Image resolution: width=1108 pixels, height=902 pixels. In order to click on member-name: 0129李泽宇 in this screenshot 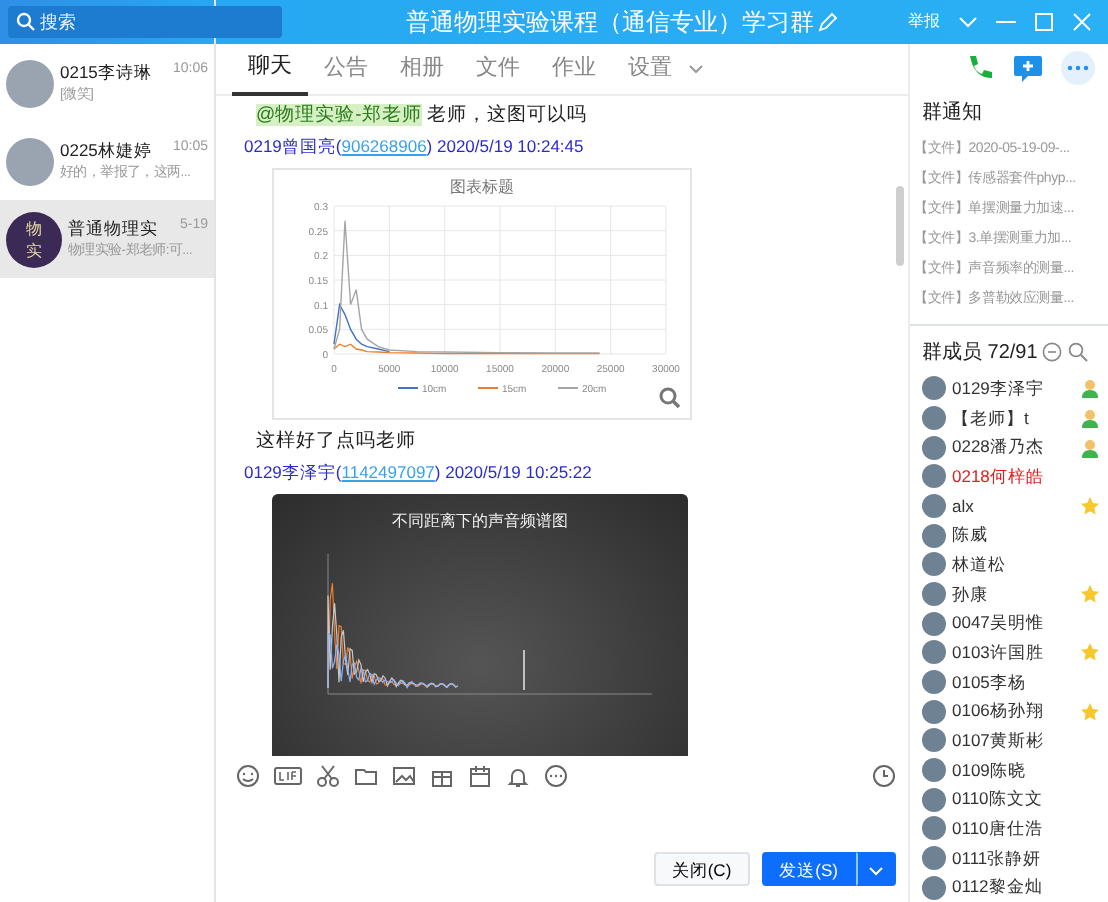, I will do `click(999, 388)`.